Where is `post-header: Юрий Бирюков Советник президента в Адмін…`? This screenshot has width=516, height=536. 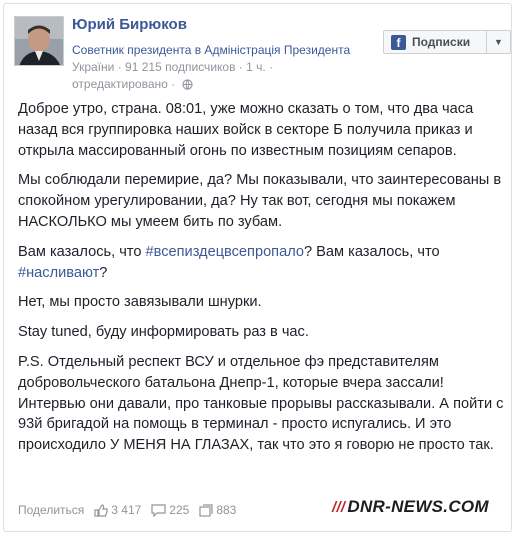 post-header: Юрий Бирюков Советник президента в Адмін… is located at coordinates (262, 51).